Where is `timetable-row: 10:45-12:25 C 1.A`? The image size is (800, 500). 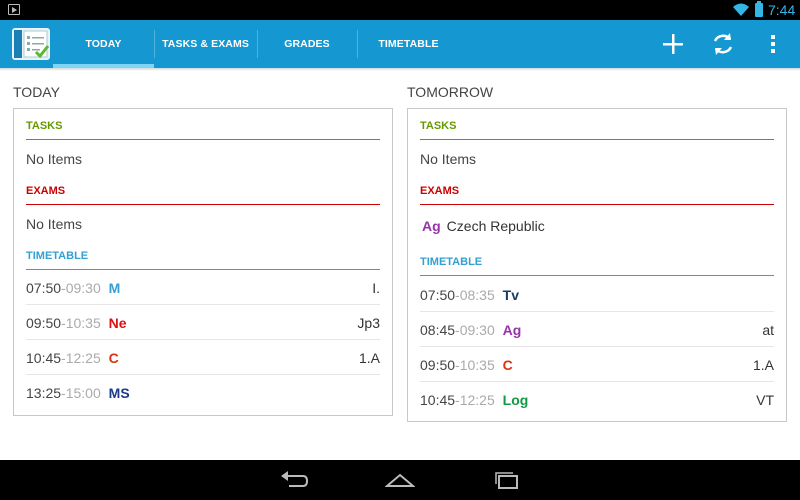 timetable-row: 10:45-12:25 C 1.A is located at coordinates (203, 367).